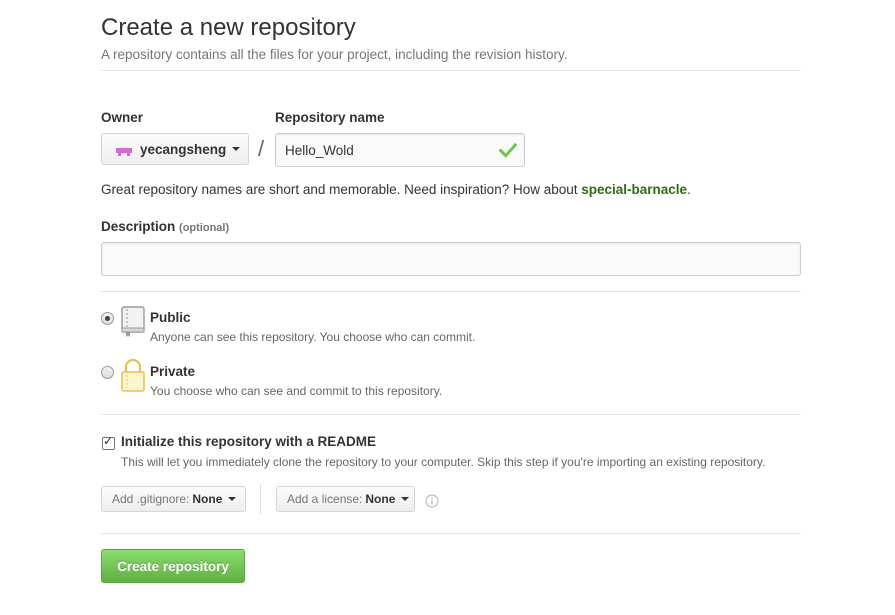 The width and height of the screenshot is (895, 615). I want to click on owner-name: yecangsheng, so click(183, 149).